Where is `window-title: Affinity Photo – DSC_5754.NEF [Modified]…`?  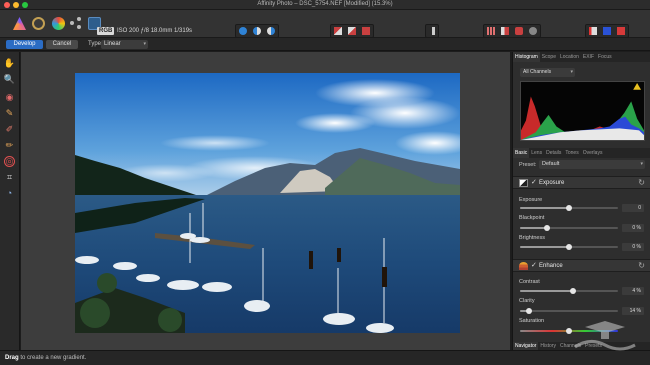 window-title: Affinity Photo – DSC_5754.NEF [Modified]… is located at coordinates (325, 4).